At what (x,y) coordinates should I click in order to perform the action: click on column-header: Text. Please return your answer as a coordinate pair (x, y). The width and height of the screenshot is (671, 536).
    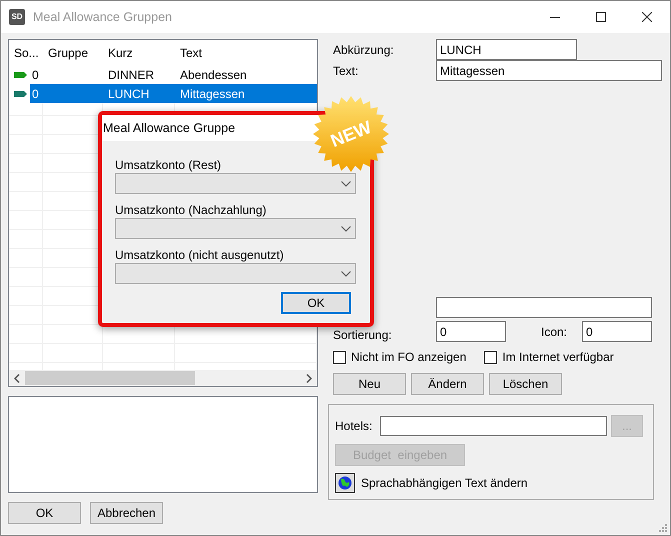
    Looking at the image, I should click on (246, 53).